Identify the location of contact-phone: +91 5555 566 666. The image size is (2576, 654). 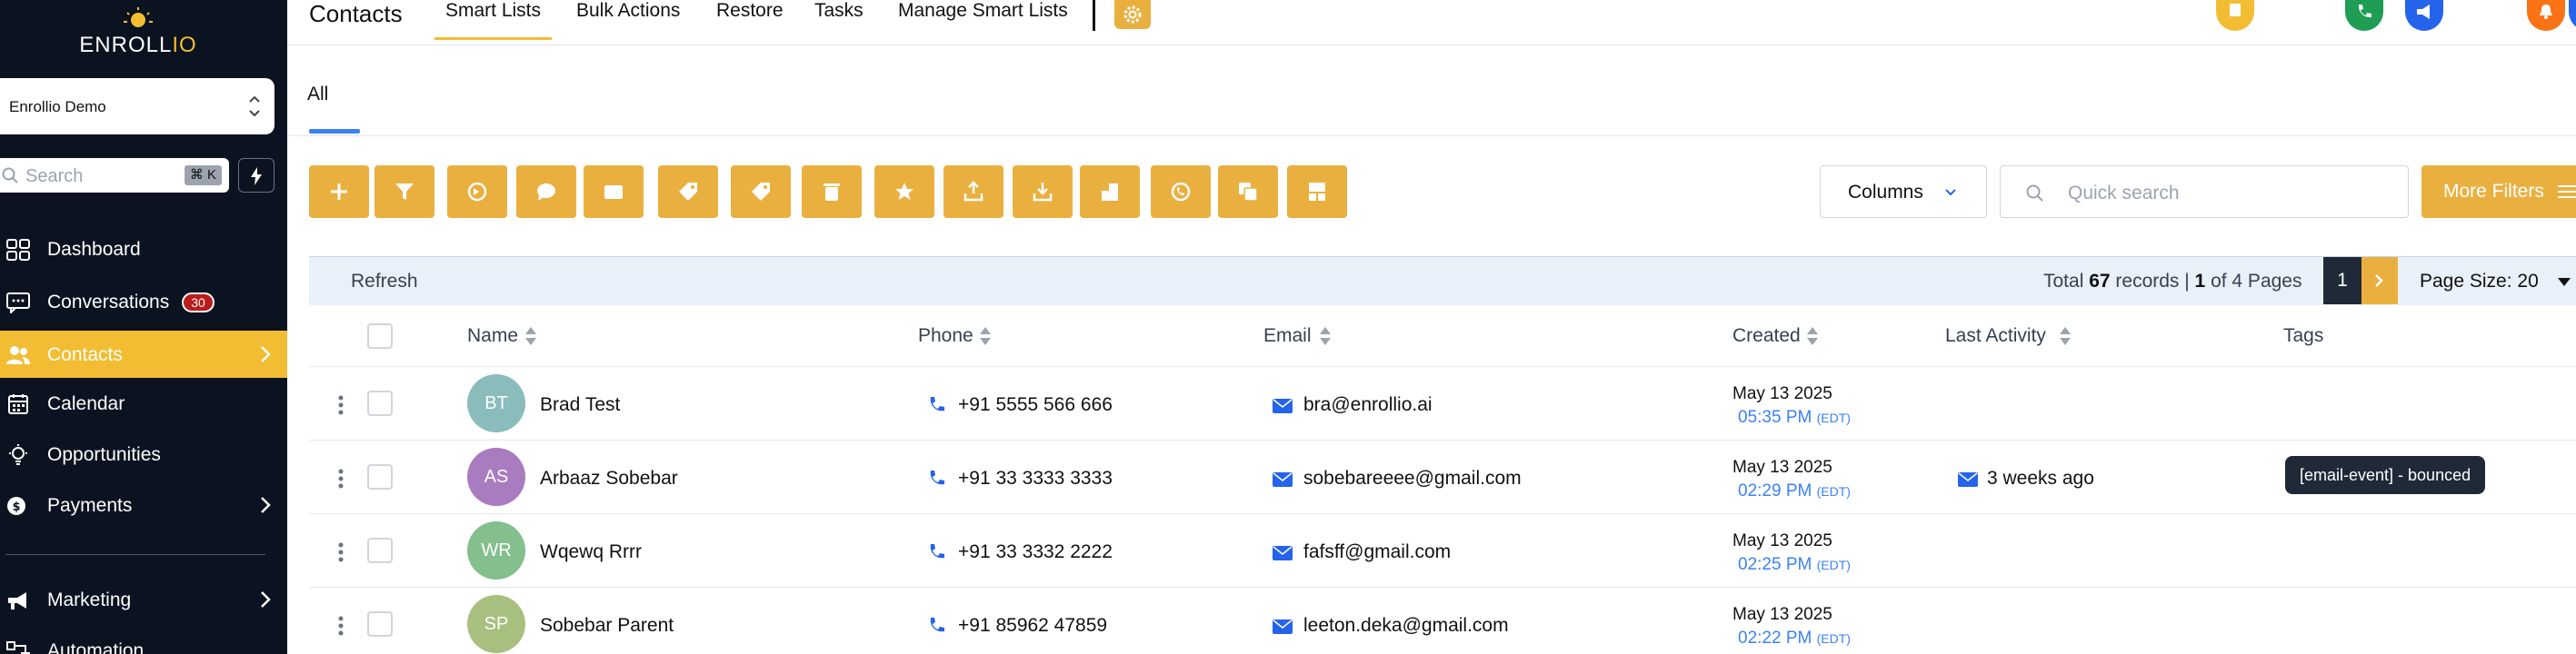
(1035, 405).